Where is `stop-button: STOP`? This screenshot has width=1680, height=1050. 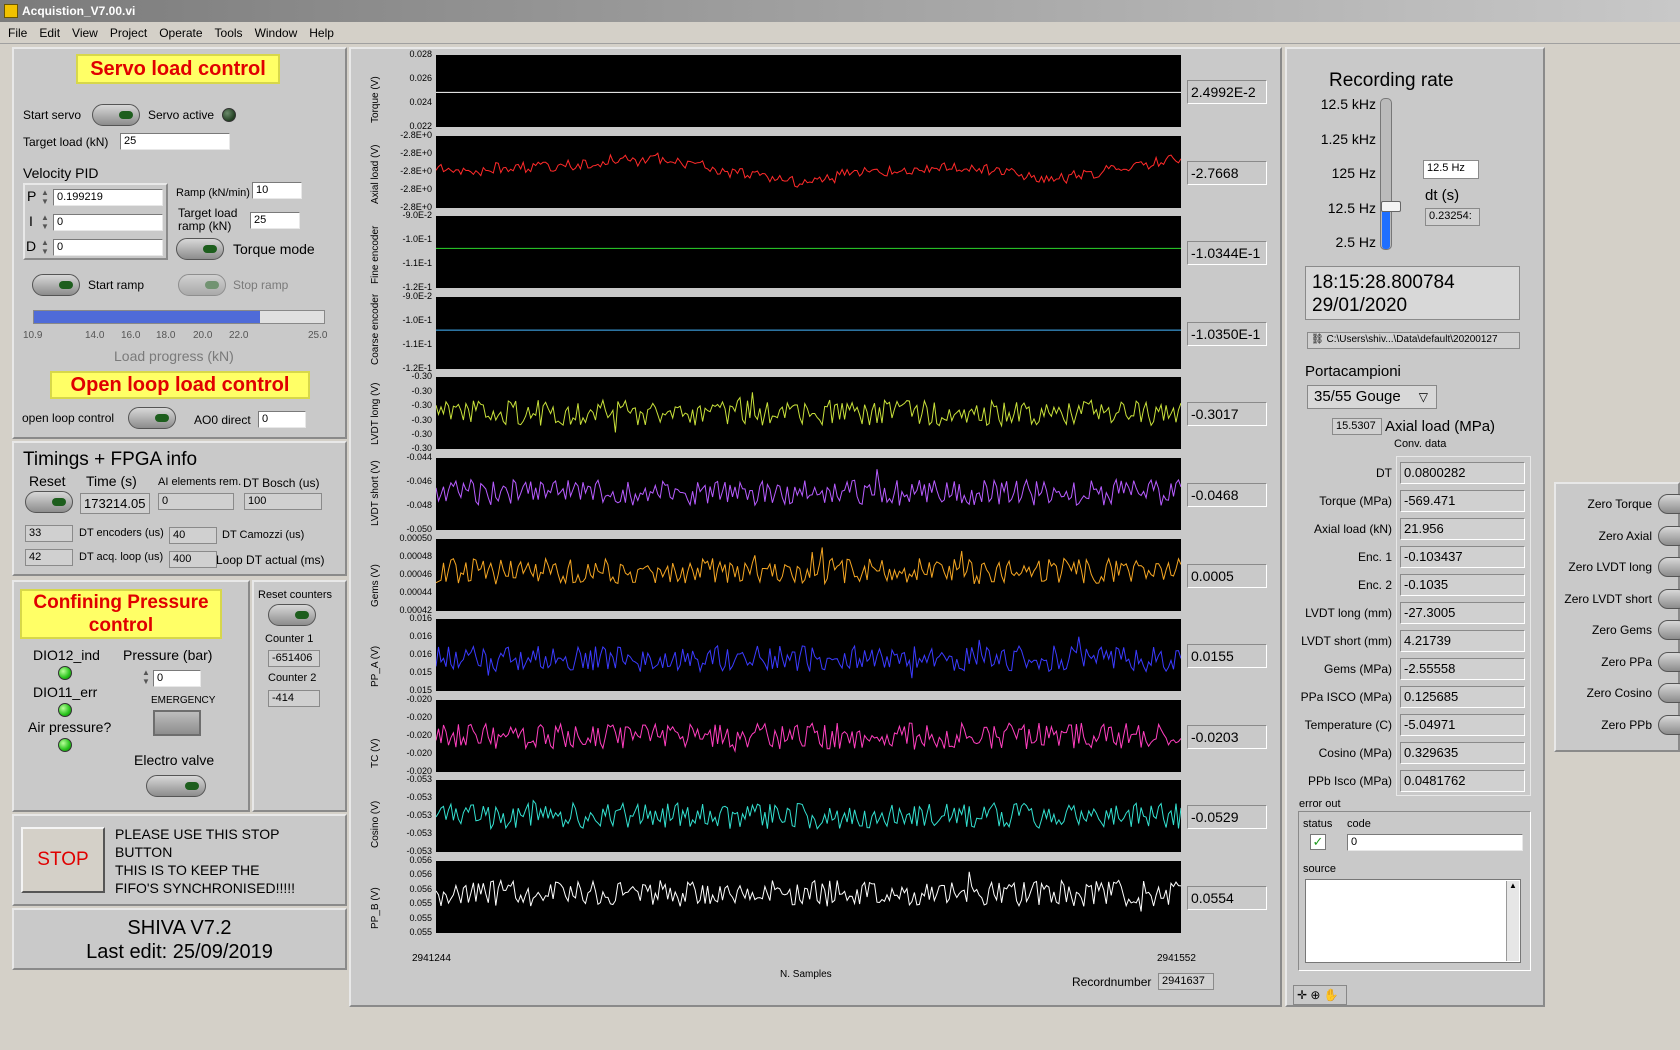
stop-button: STOP is located at coordinates (63, 860).